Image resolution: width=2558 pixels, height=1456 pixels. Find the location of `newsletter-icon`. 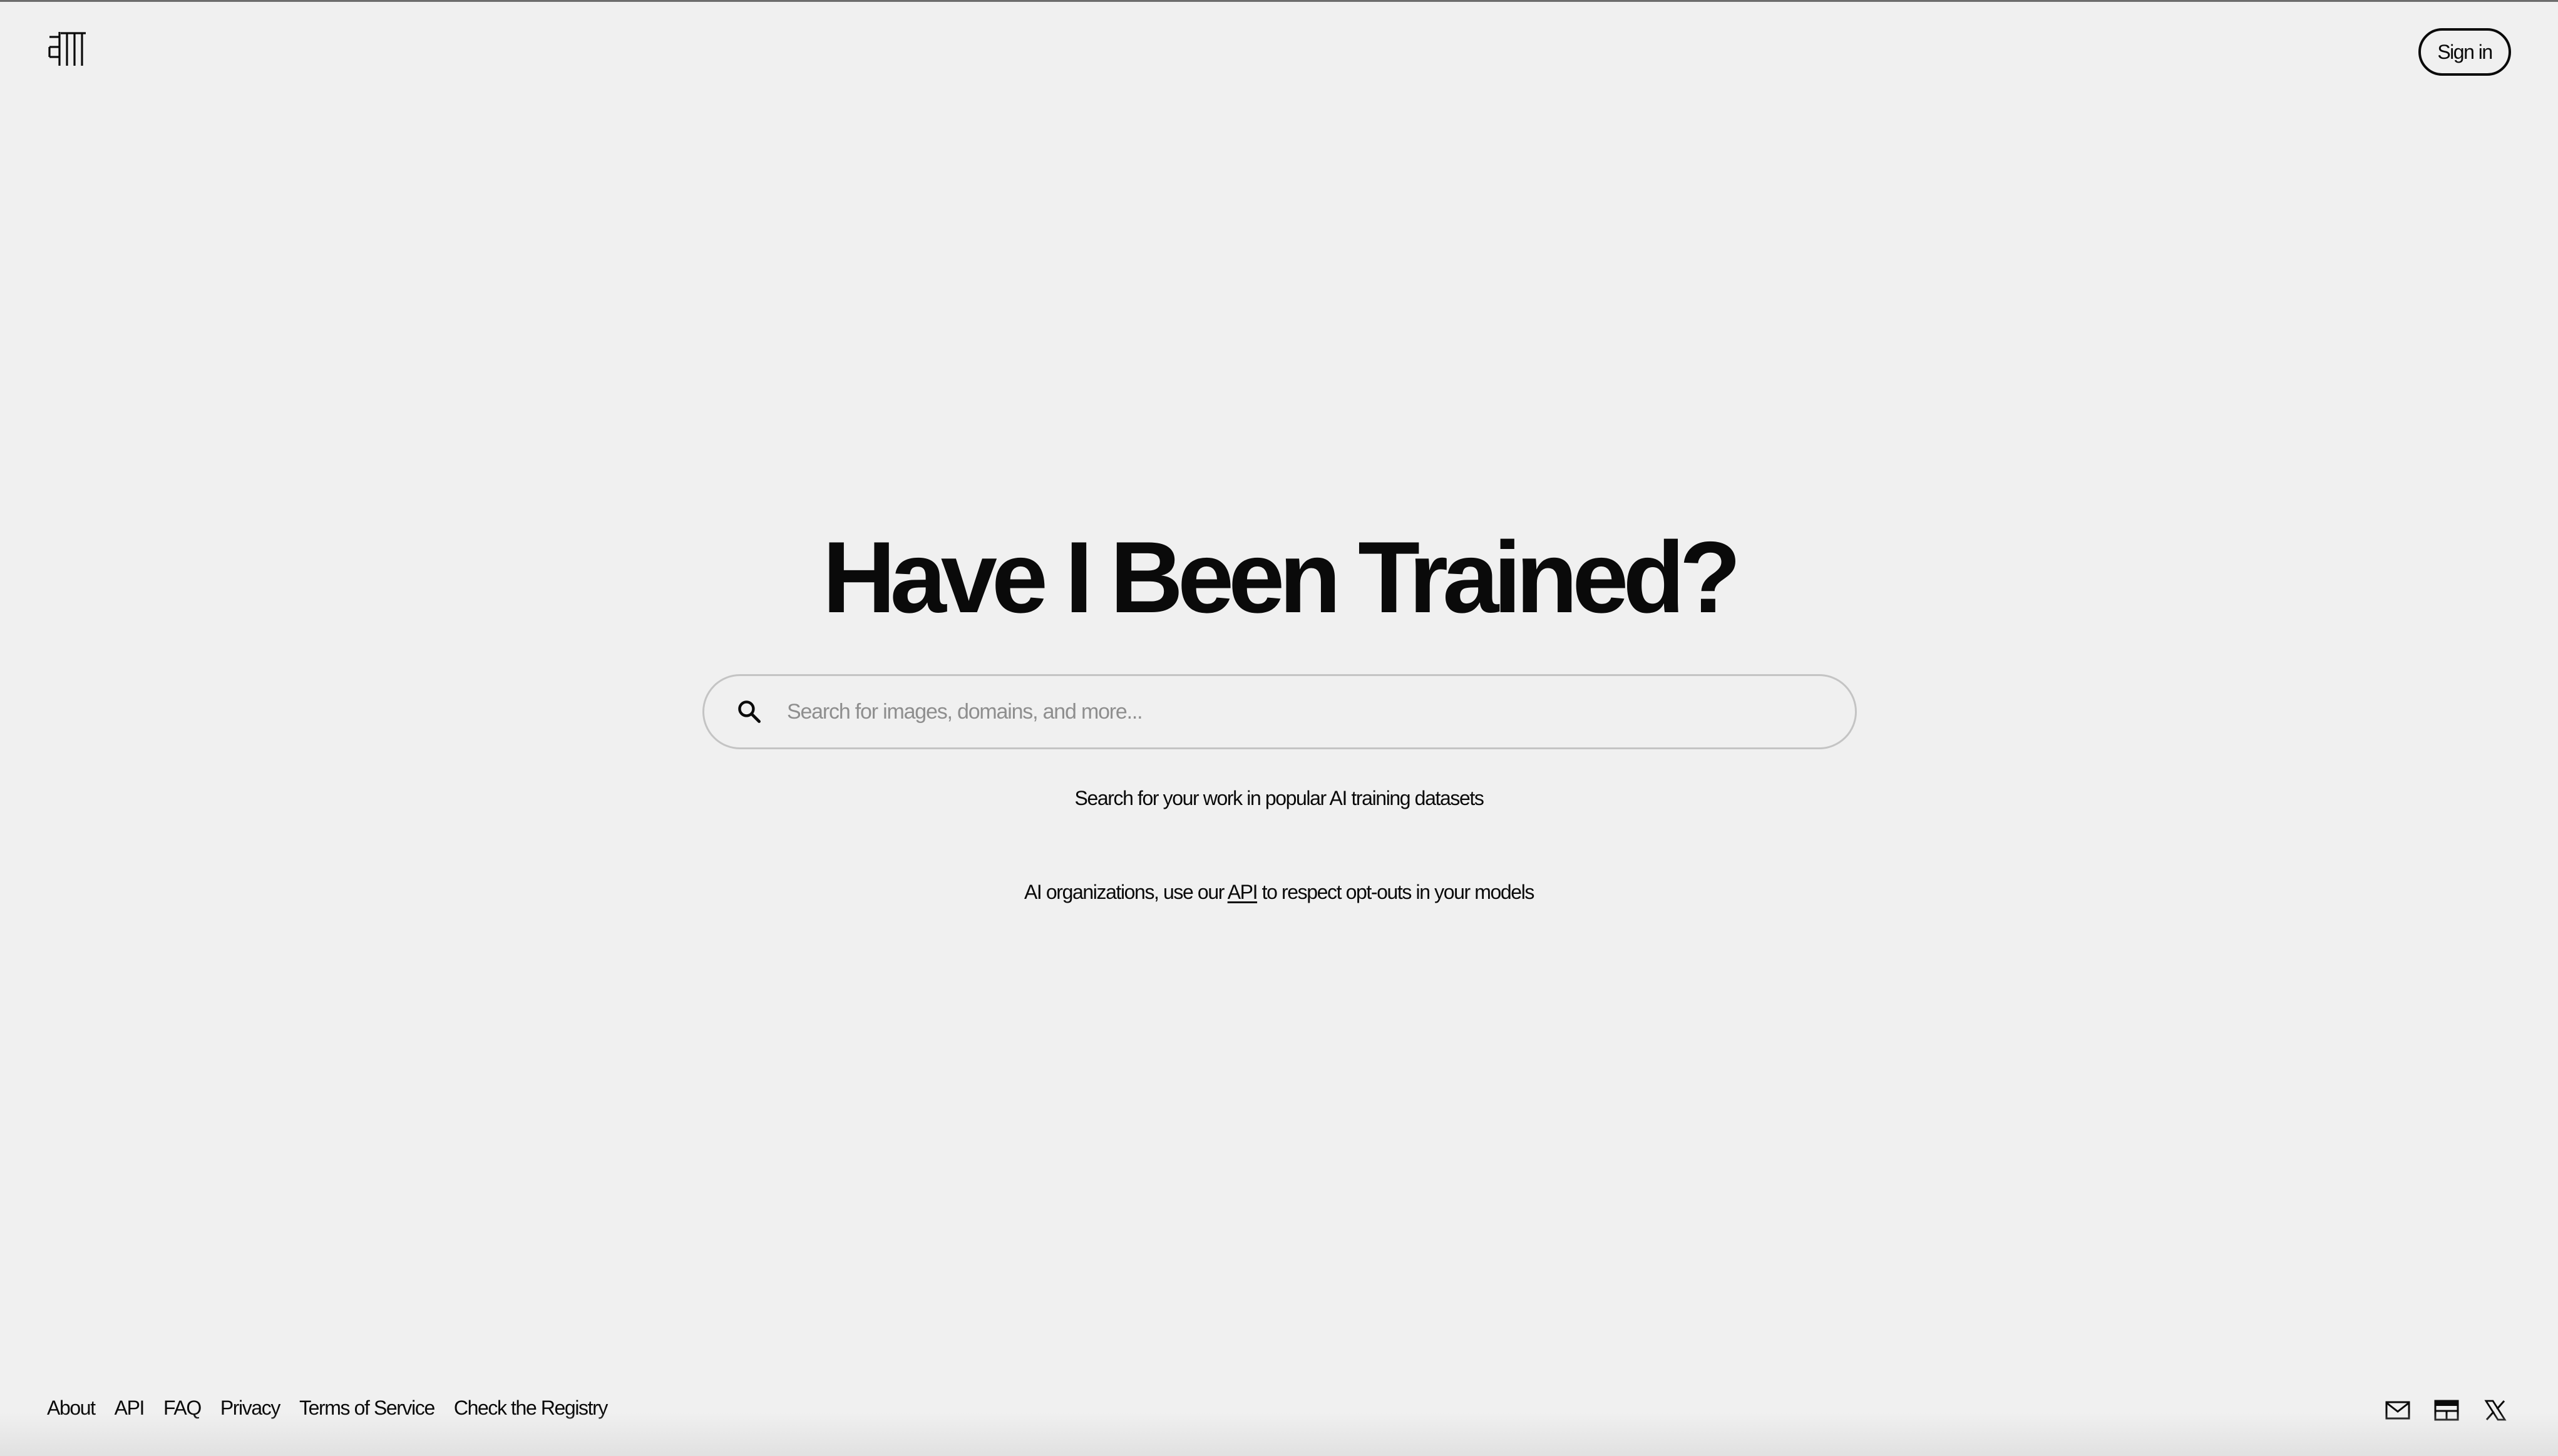

newsletter-icon is located at coordinates (2446, 1410).